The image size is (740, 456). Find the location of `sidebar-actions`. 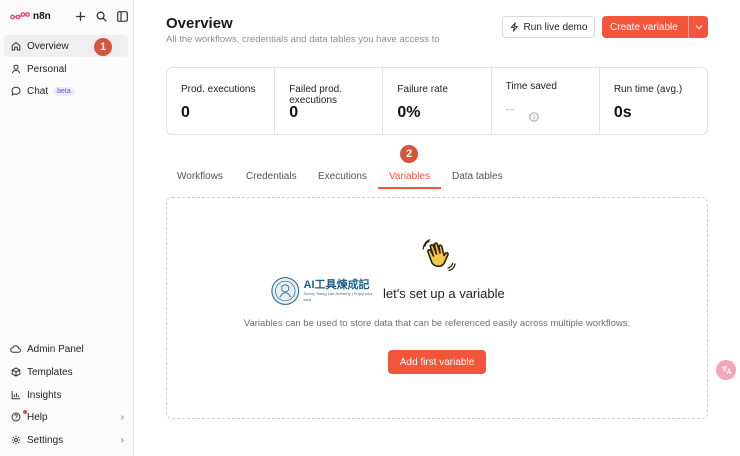

sidebar-actions is located at coordinates (101, 16).